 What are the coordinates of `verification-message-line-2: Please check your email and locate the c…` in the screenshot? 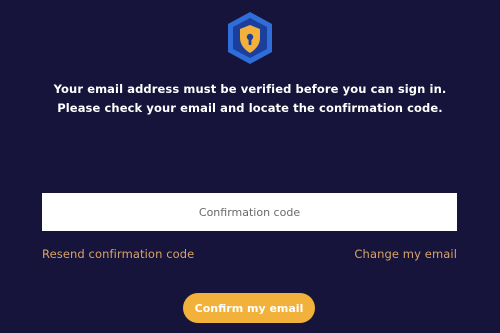 It's located at (250, 108).